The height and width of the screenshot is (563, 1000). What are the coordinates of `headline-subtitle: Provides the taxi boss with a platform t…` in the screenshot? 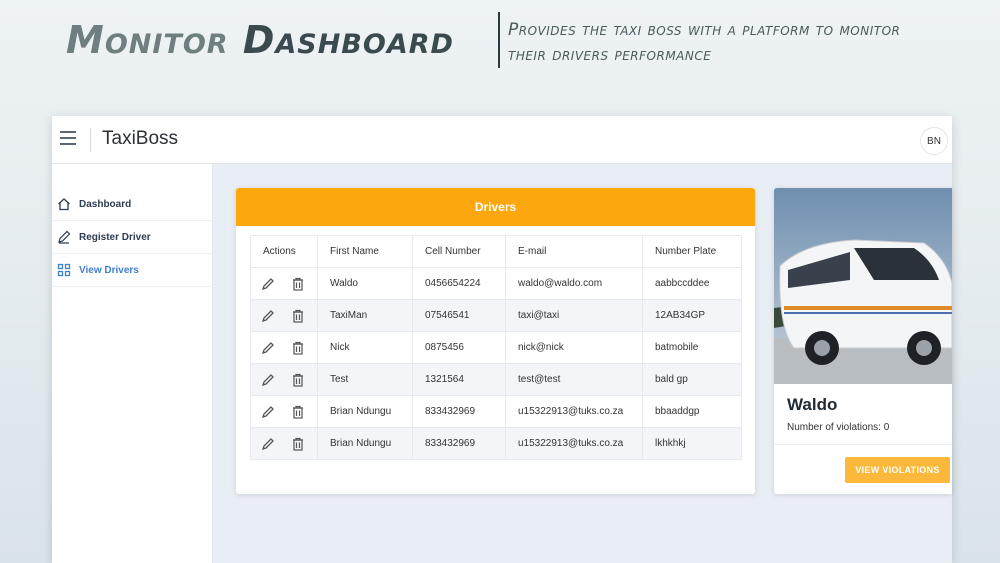 It's located at (704, 42).